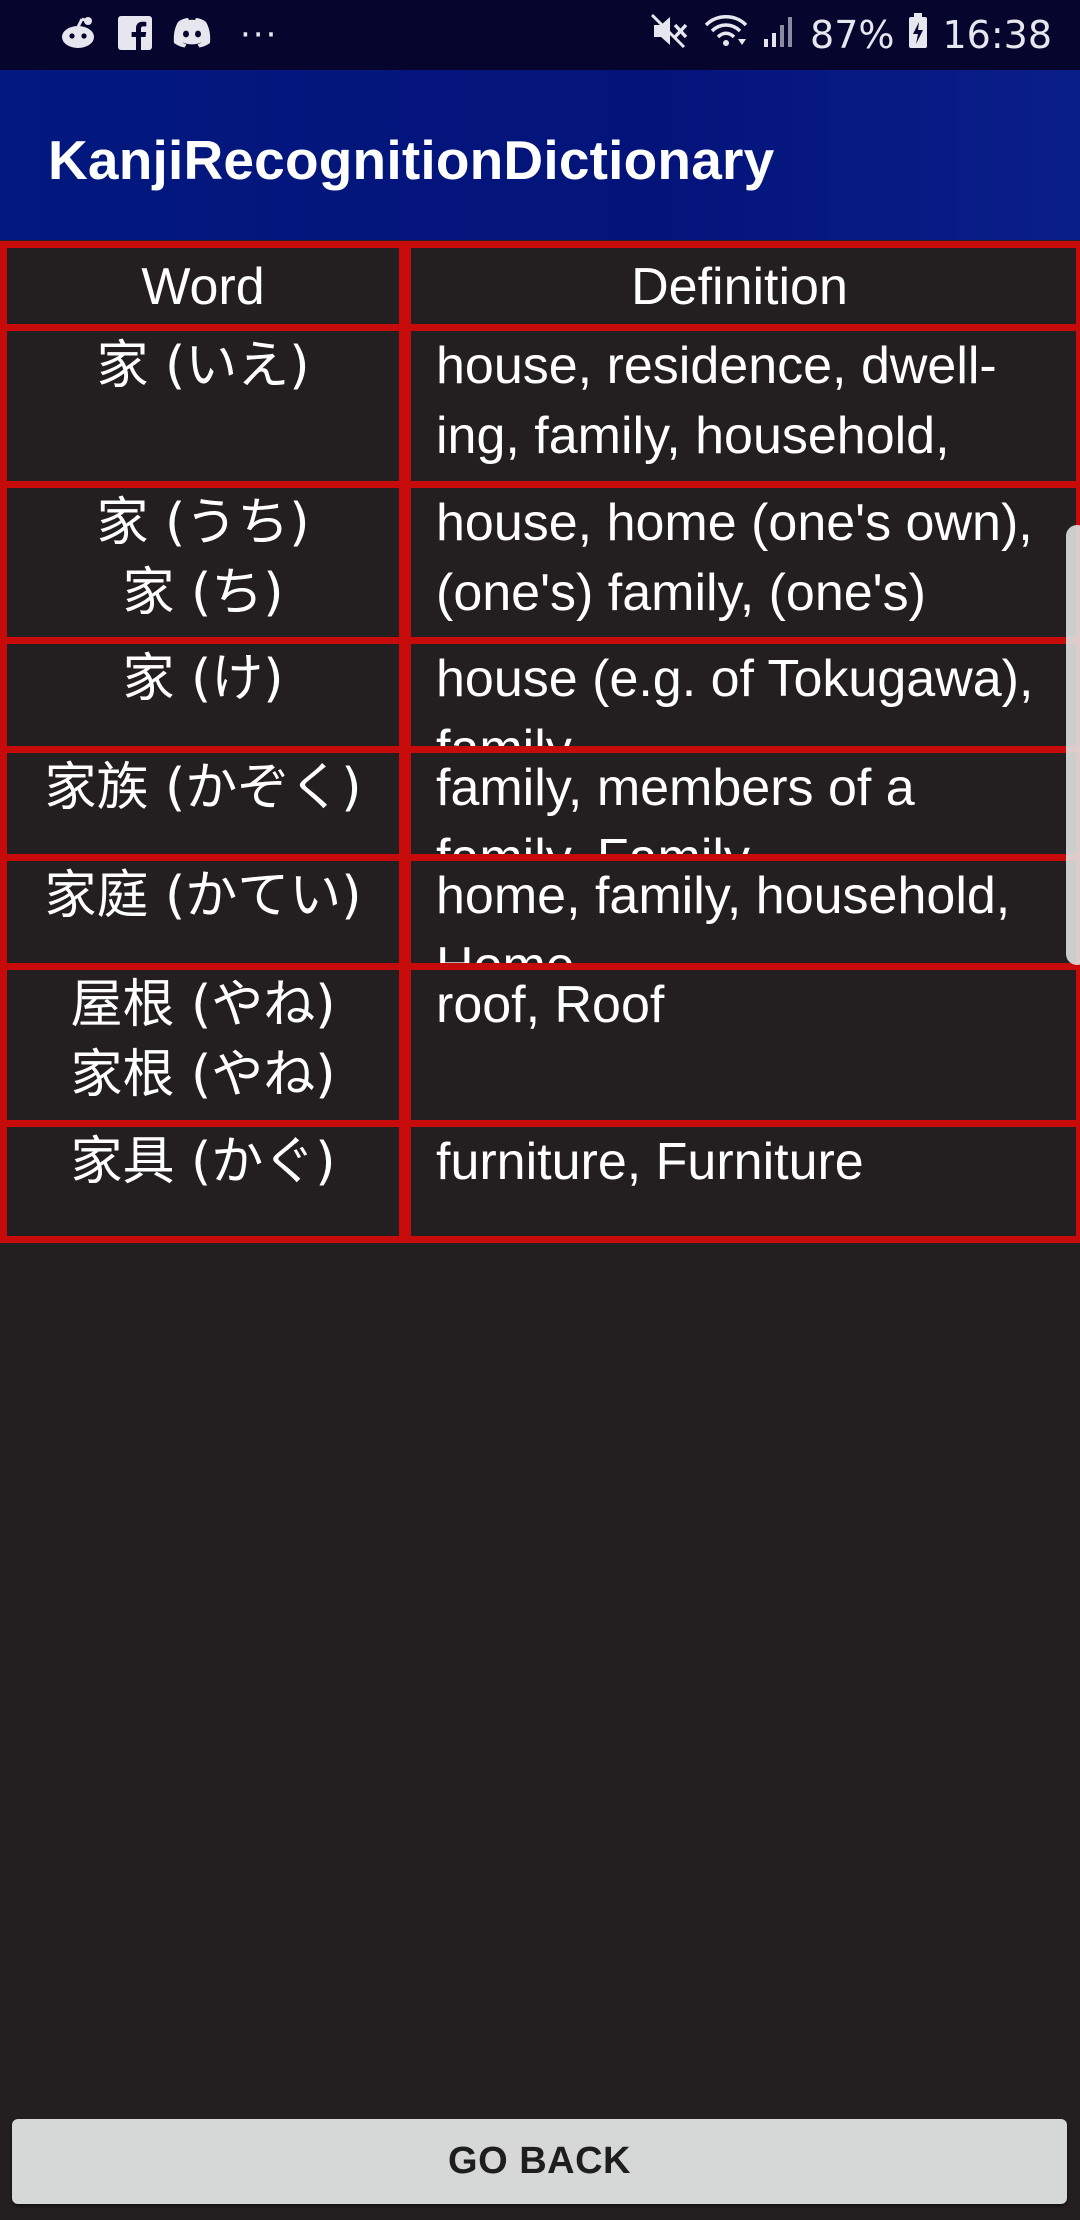  What do you see at coordinates (78, 35) in the screenshot?
I see `reddit-icon` at bounding box center [78, 35].